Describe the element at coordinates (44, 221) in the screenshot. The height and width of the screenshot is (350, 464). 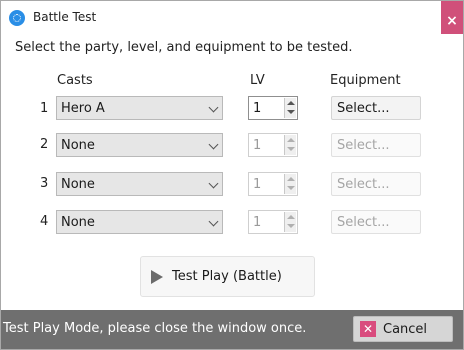
I see `row-number: 4` at that location.